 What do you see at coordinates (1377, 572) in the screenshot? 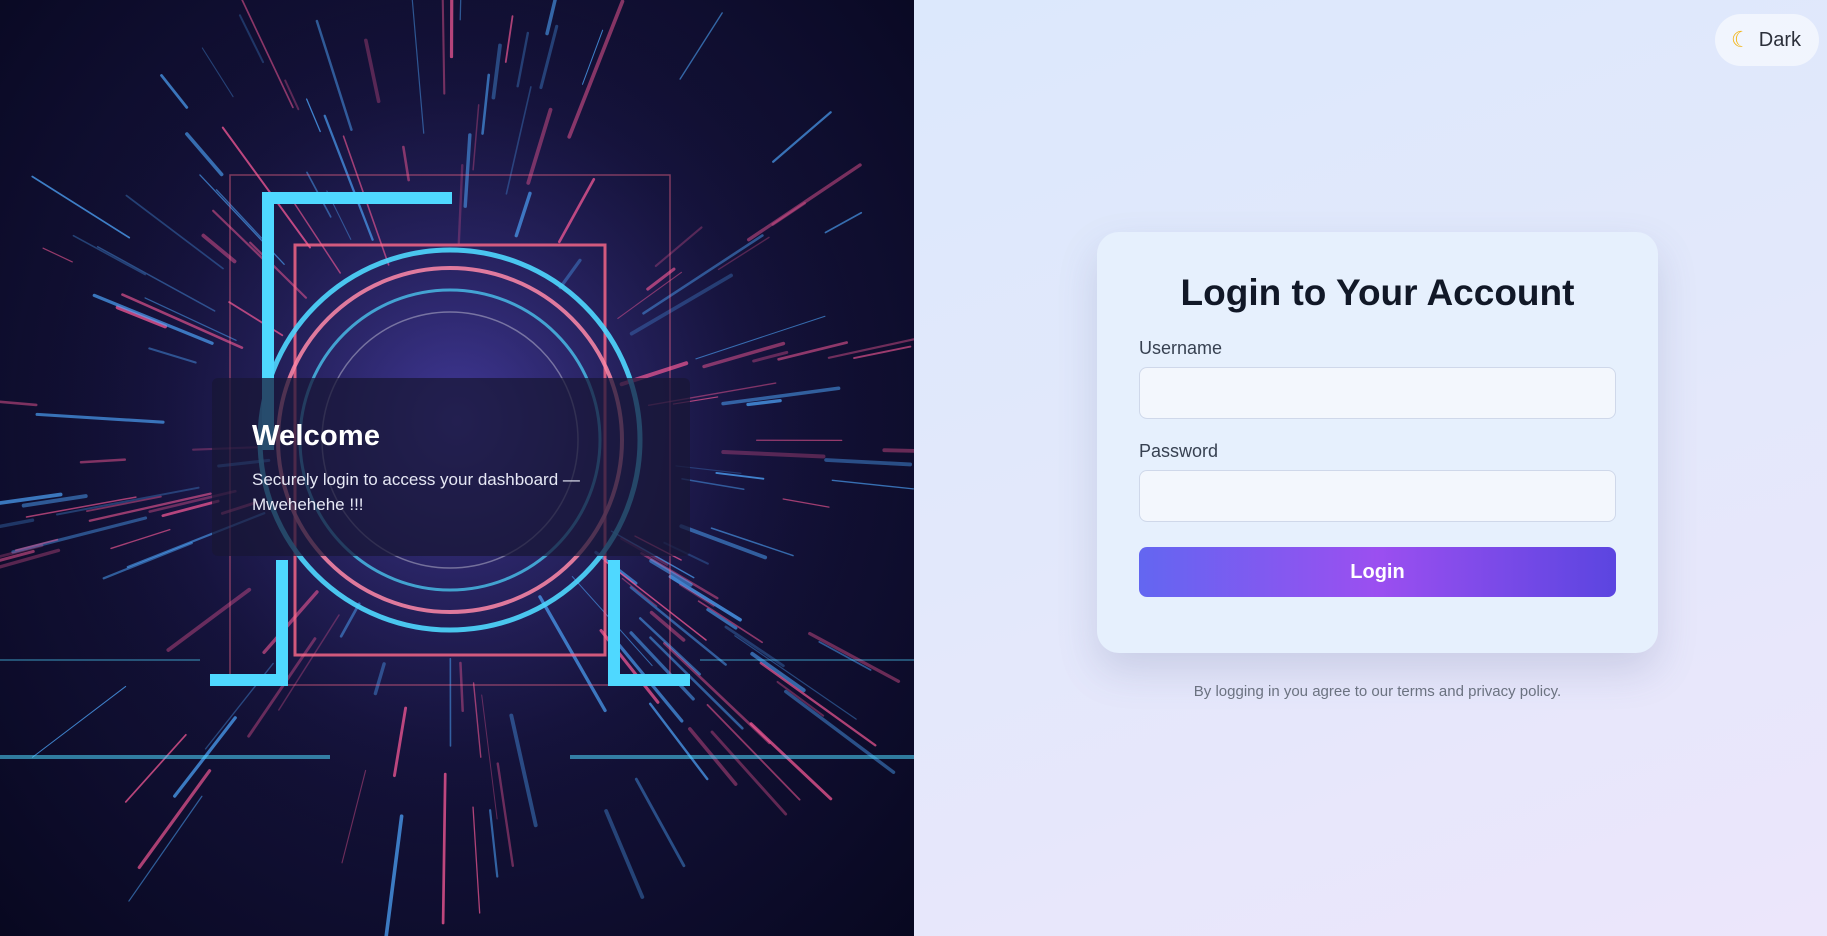
I see `login-button: Login` at bounding box center [1377, 572].